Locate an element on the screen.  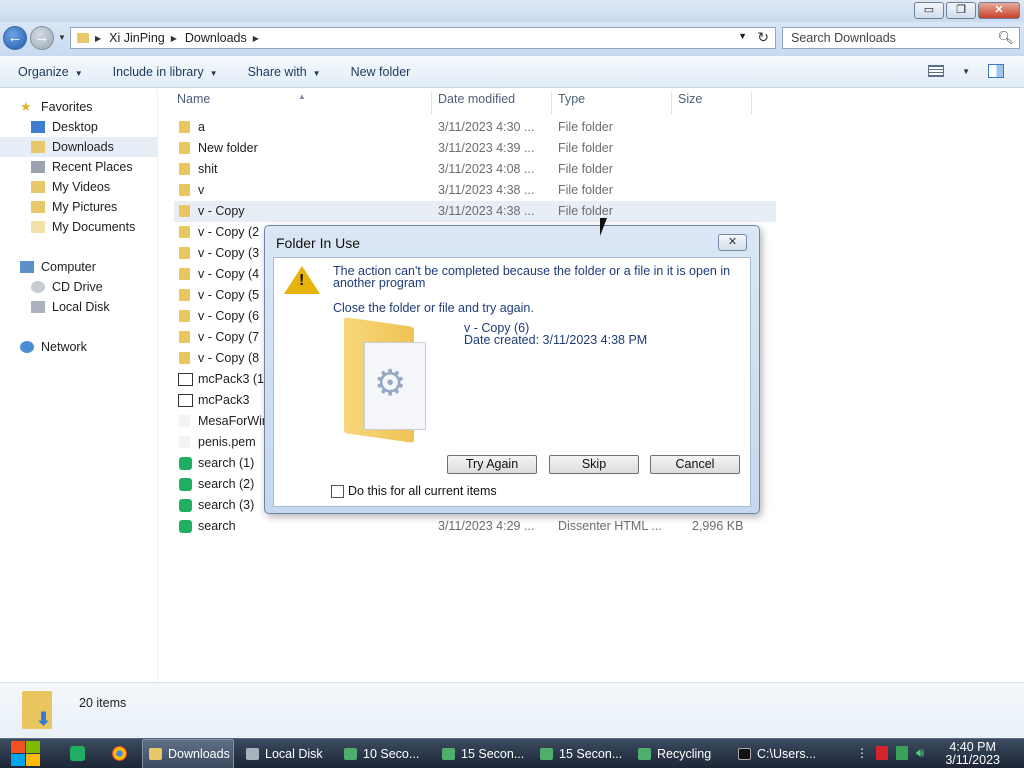
file-name: v - Copy (3 is located at coordinates (229, 253).